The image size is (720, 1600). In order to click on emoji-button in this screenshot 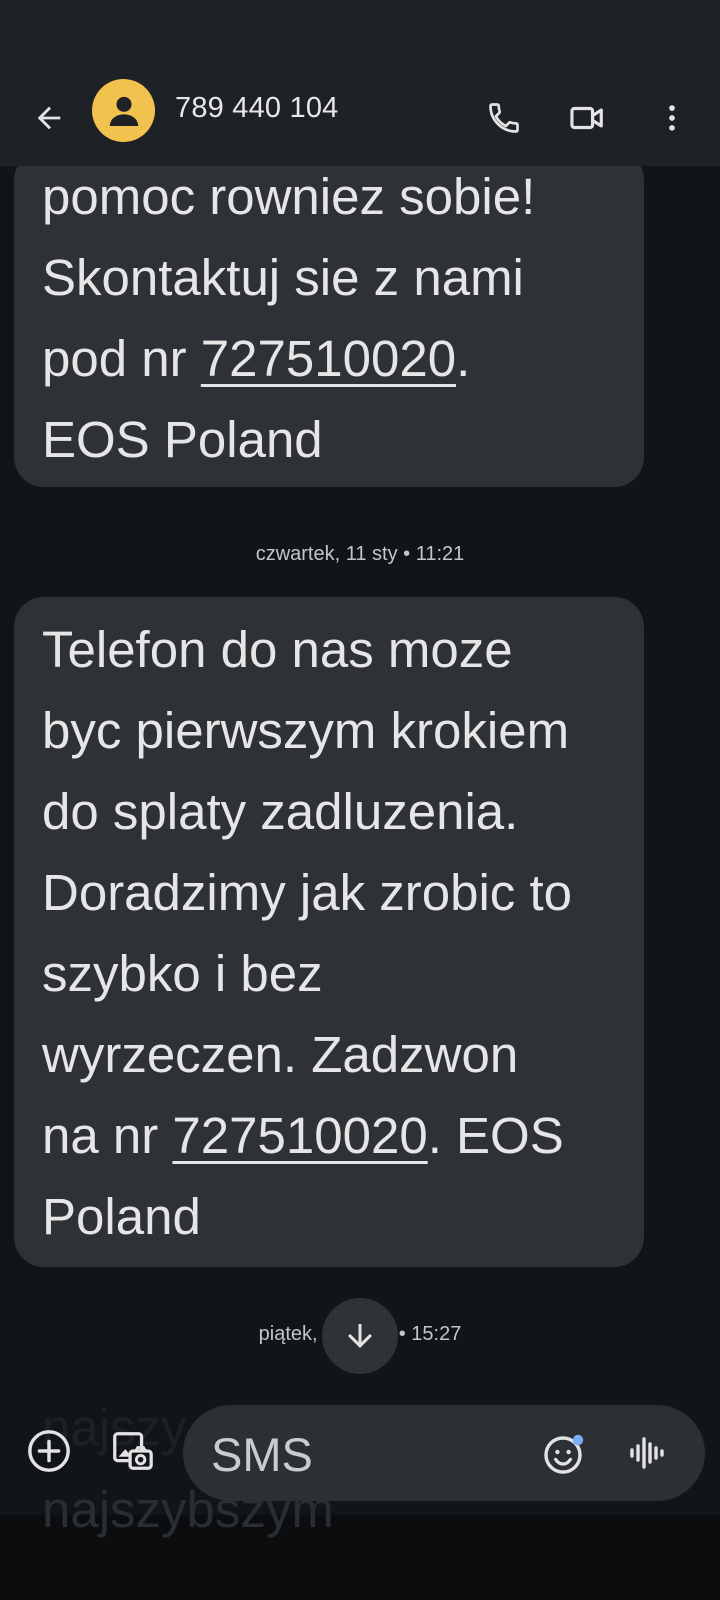, I will do `click(565, 1453)`.